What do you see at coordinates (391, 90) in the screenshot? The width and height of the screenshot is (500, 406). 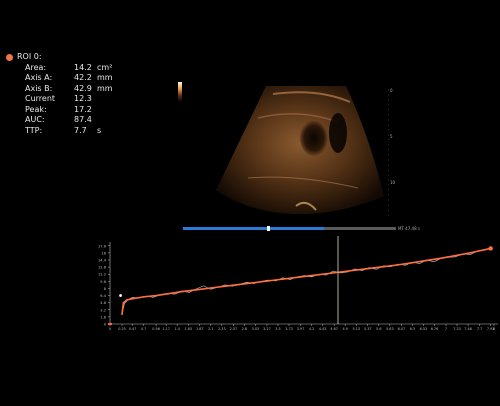 I see `depth-label: 0` at bounding box center [391, 90].